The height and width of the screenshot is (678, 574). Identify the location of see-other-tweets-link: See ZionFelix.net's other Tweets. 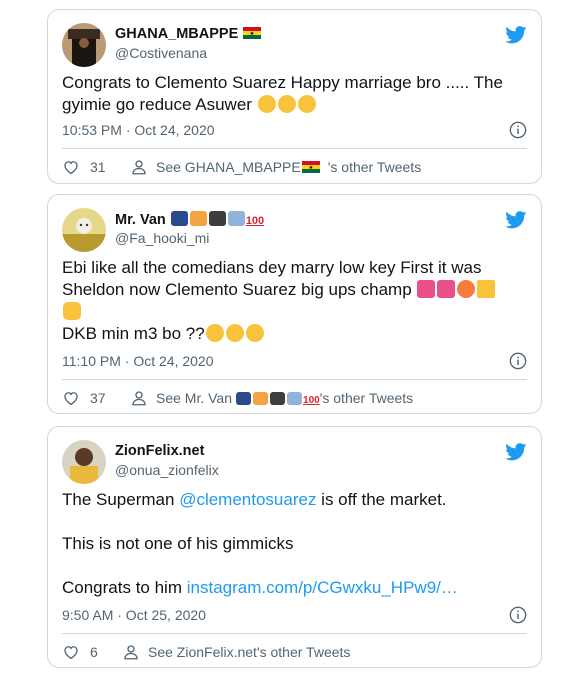
(236, 652).